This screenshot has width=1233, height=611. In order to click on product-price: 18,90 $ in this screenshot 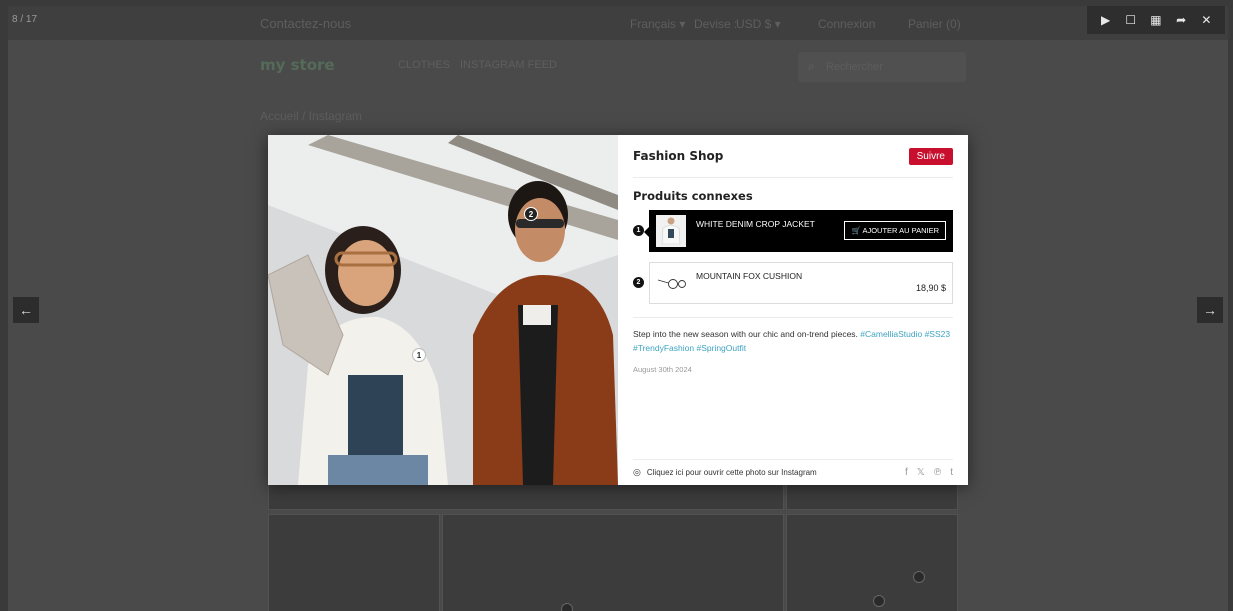, I will do `click(930, 288)`.